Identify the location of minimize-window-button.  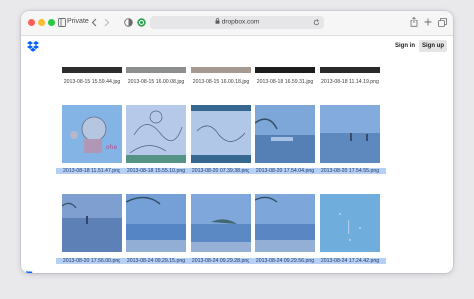
(41, 22).